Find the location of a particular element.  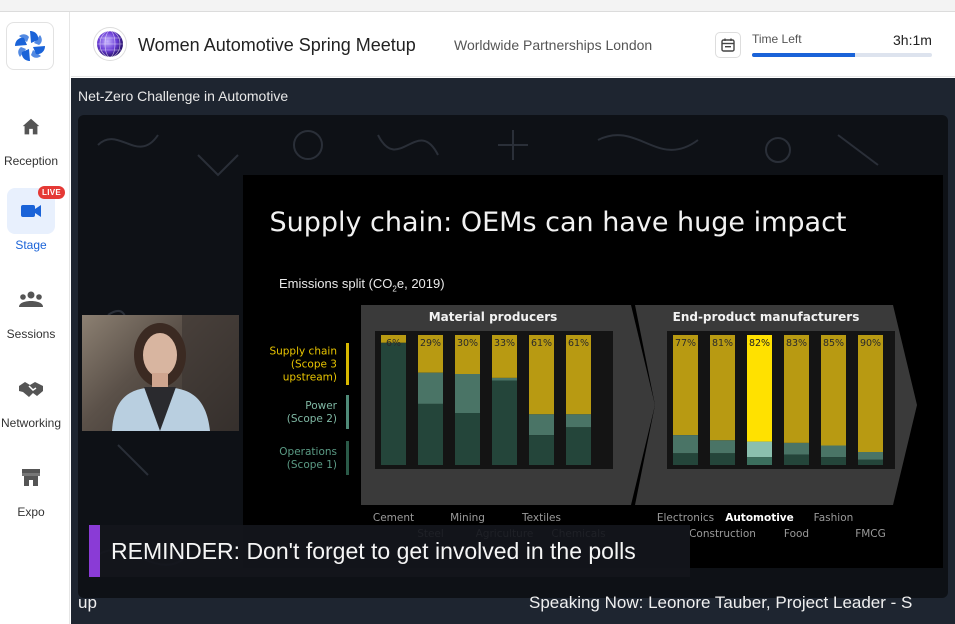

bar-data-label: 6% is located at coordinates (393, 343).